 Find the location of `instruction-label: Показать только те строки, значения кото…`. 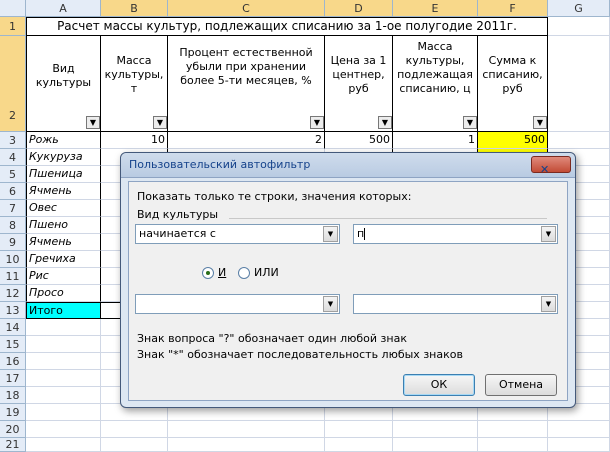

instruction-label: Показать только те строки, значения кото… is located at coordinates (274, 196).